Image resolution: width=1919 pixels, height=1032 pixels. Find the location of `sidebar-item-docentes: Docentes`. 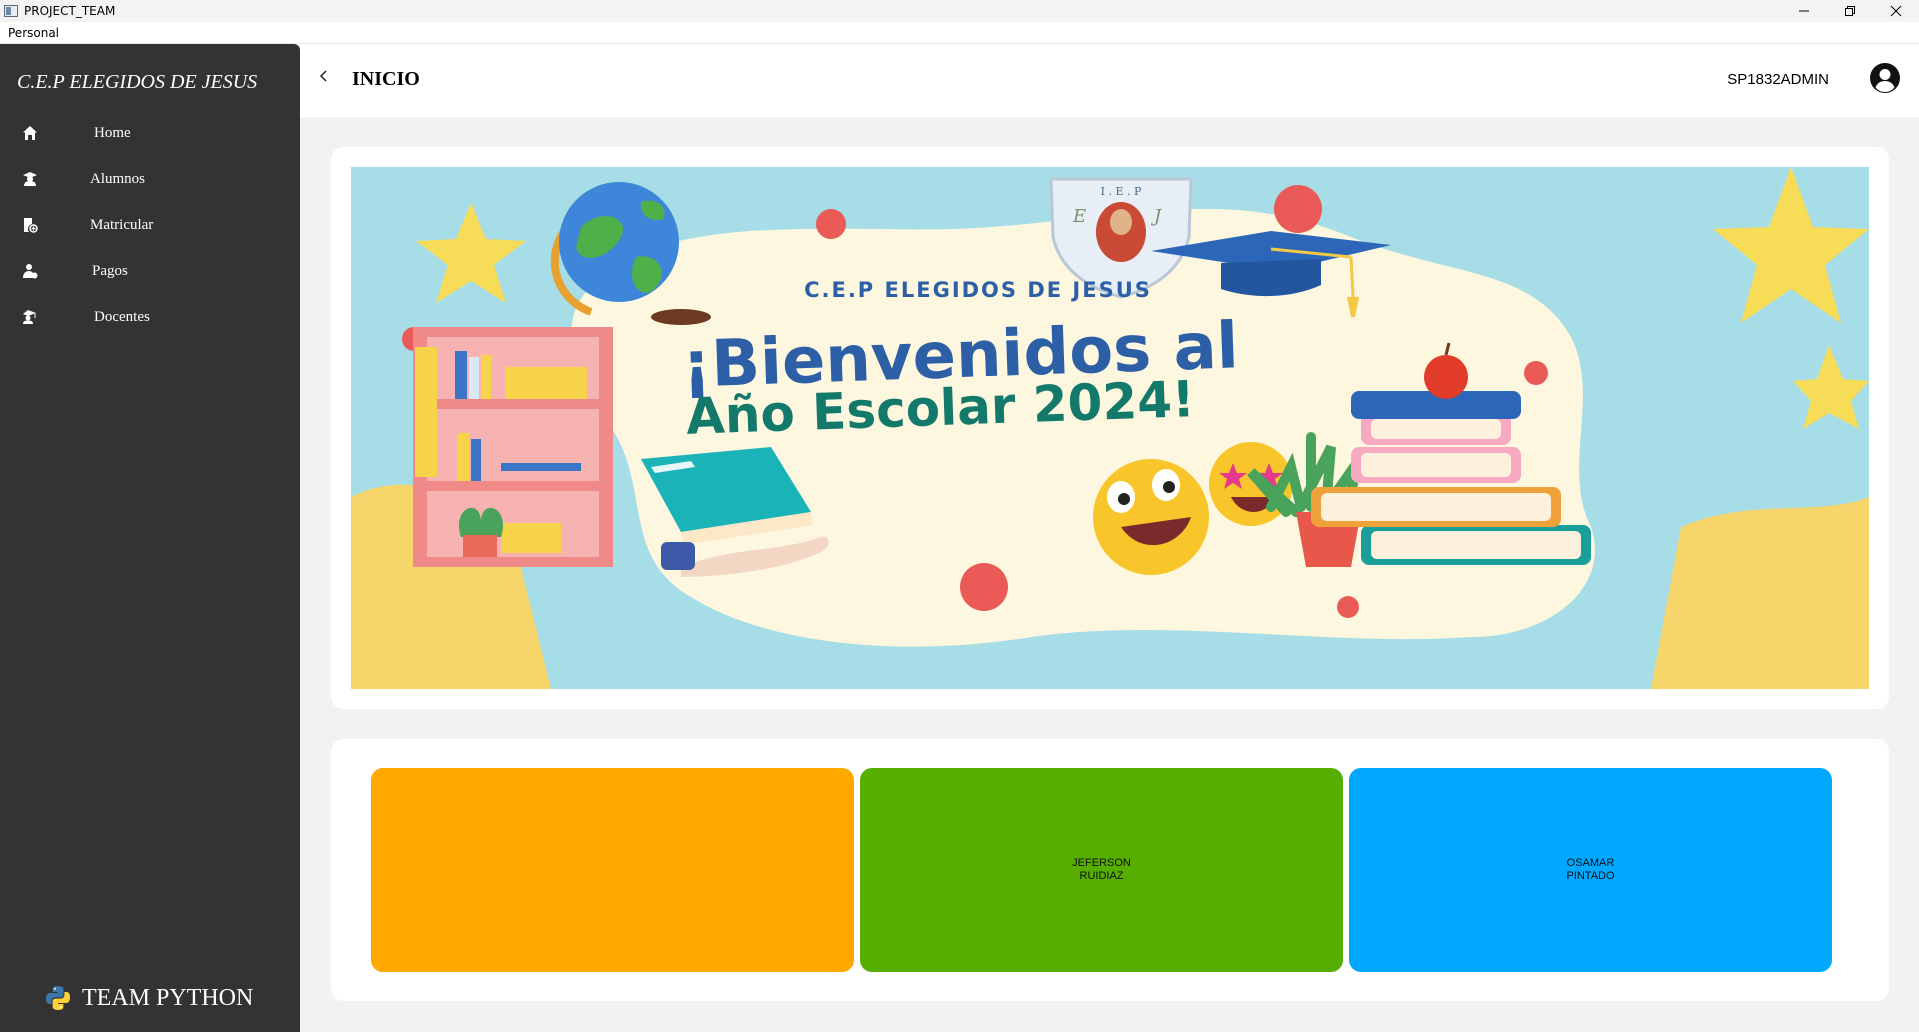

sidebar-item-docentes: Docentes is located at coordinates (150, 317).